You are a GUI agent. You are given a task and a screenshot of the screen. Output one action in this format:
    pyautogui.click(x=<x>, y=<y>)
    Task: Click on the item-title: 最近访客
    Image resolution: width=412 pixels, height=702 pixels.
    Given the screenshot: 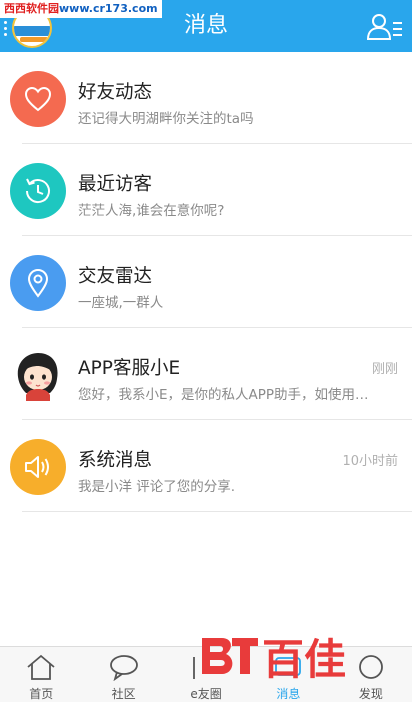 What is the action you would take?
    pyautogui.click(x=115, y=184)
    